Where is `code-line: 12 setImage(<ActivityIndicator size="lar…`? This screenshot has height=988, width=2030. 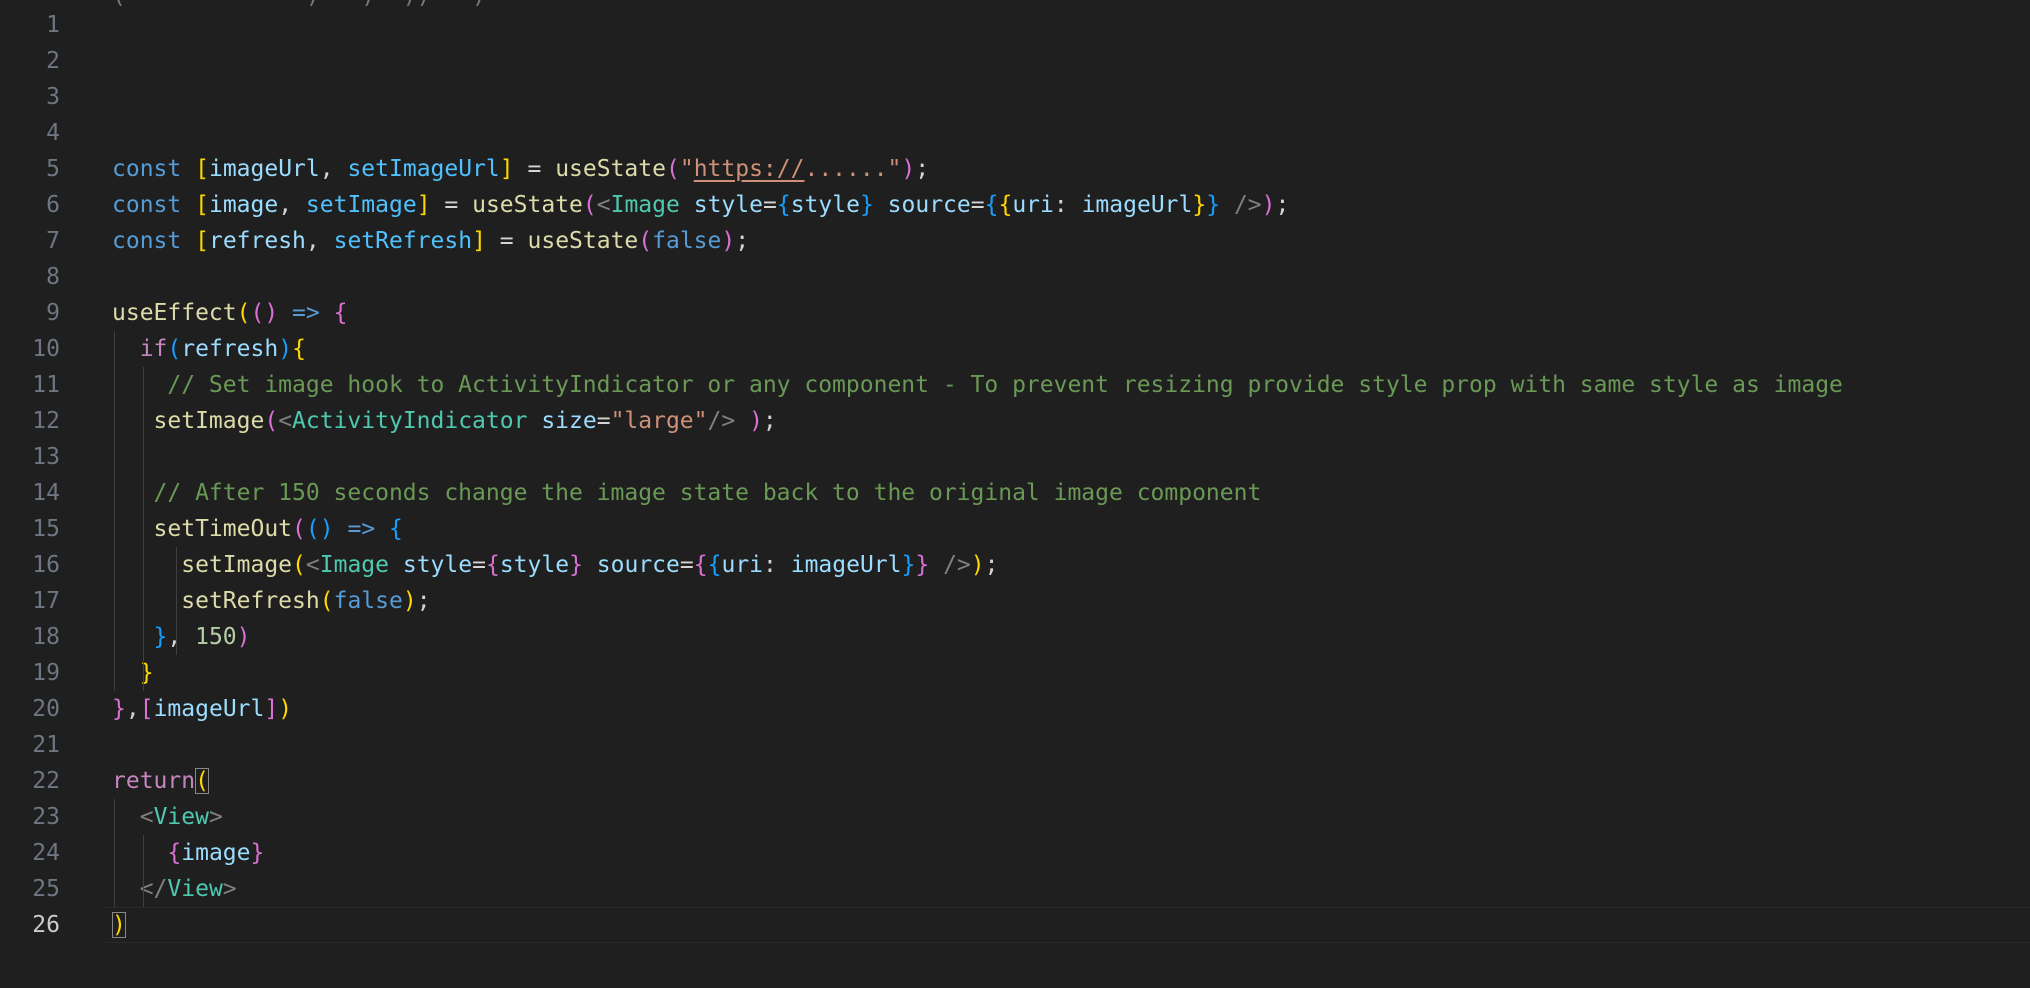 code-line: 12 setImage(<ActivityIndicator size="lar… is located at coordinates (1015, 421).